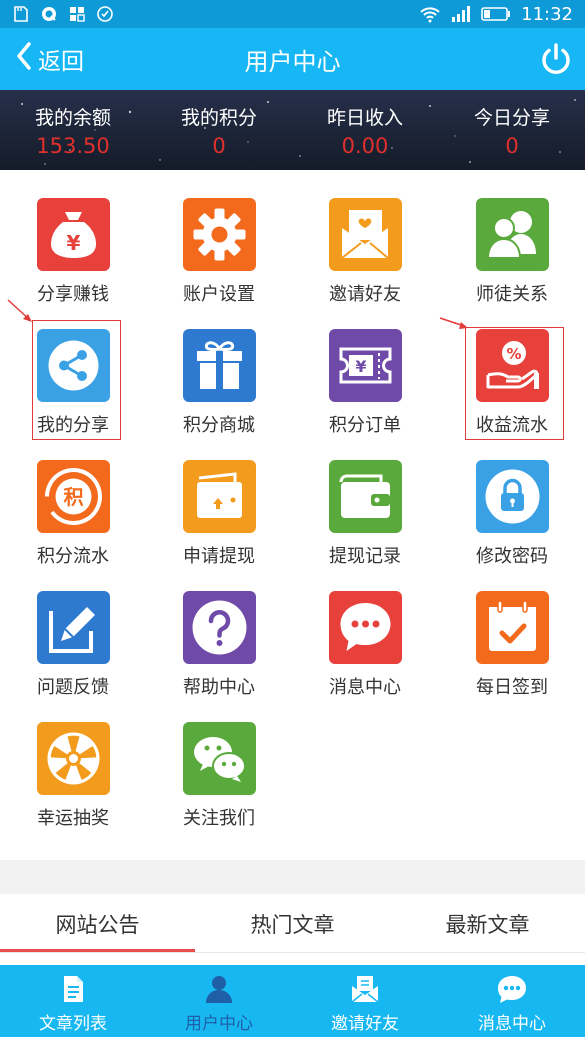 The height and width of the screenshot is (1037, 585). Describe the element at coordinates (514, 383) in the screenshot. I see `annotation-highlight-earnings-flow` at that location.